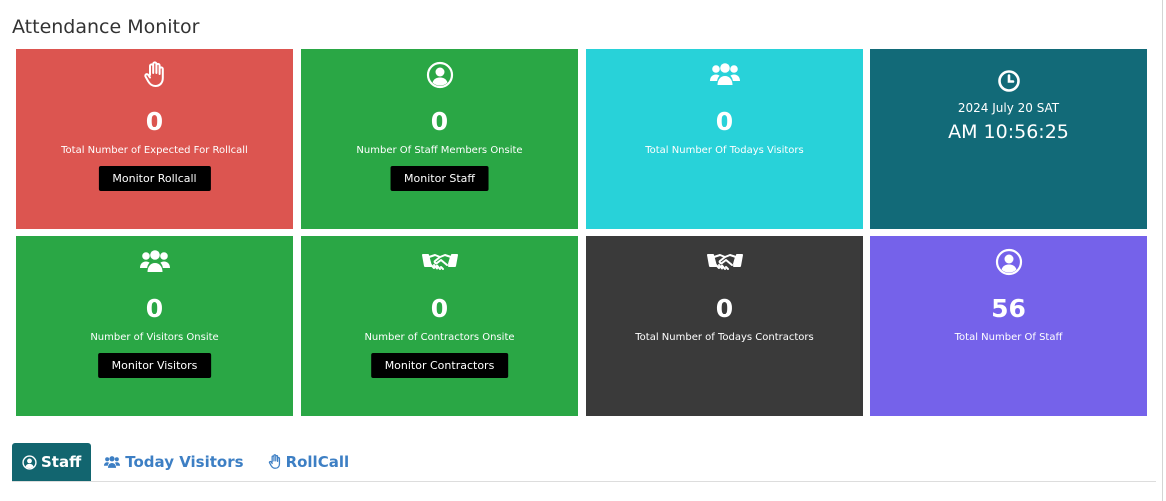 The height and width of the screenshot is (501, 1166). I want to click on tab-today-visitors: Today Visitors, so click(173, 462).